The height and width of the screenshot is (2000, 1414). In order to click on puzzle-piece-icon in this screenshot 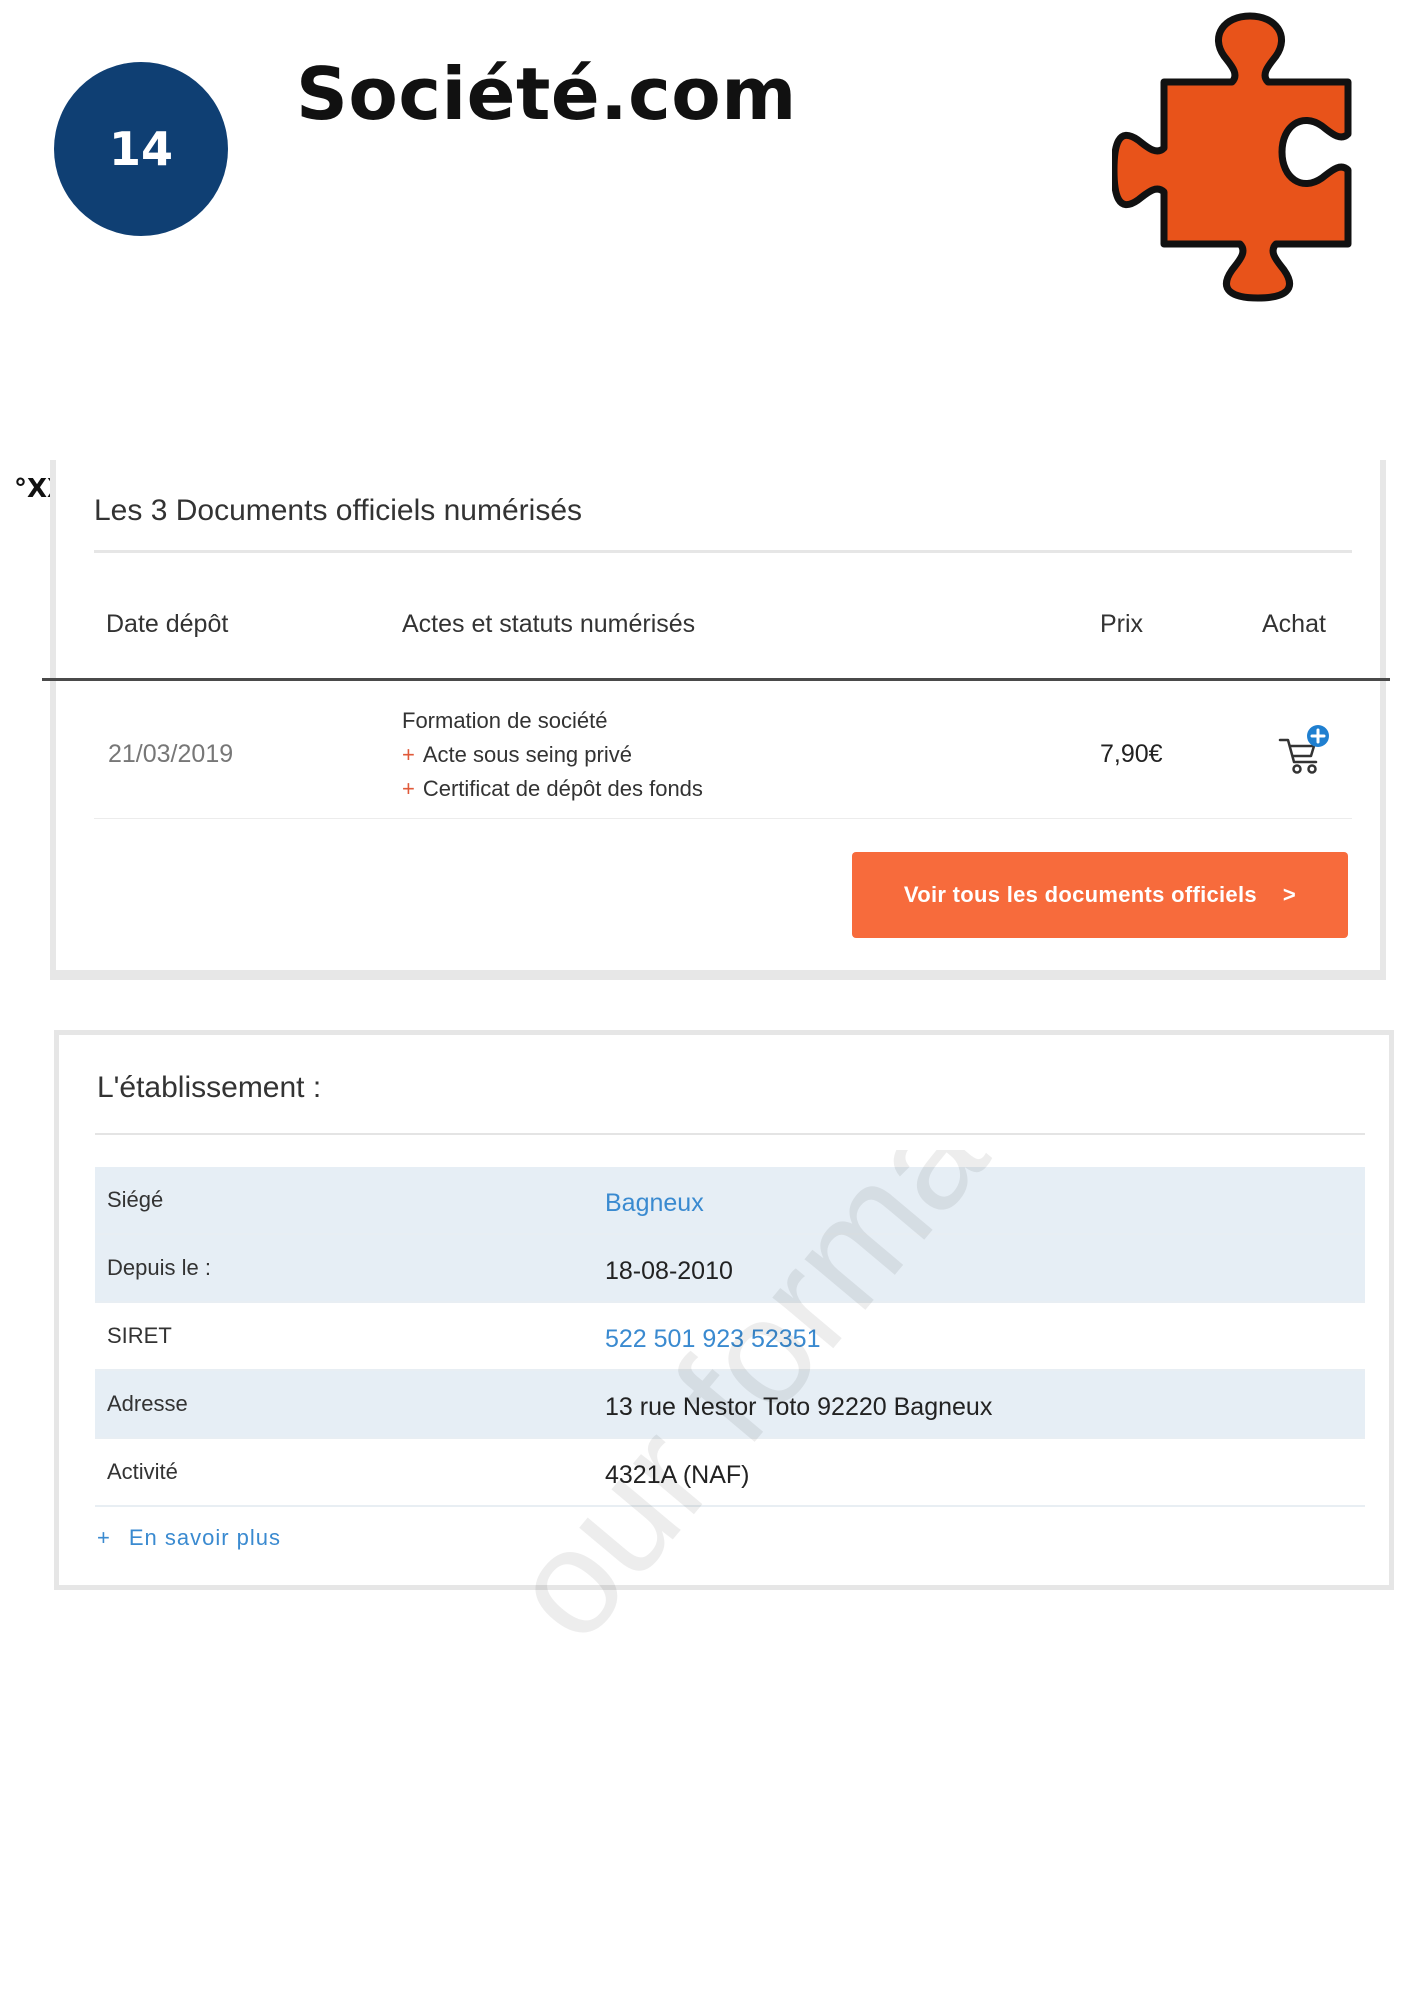, I will do `click(1232, 157)`.